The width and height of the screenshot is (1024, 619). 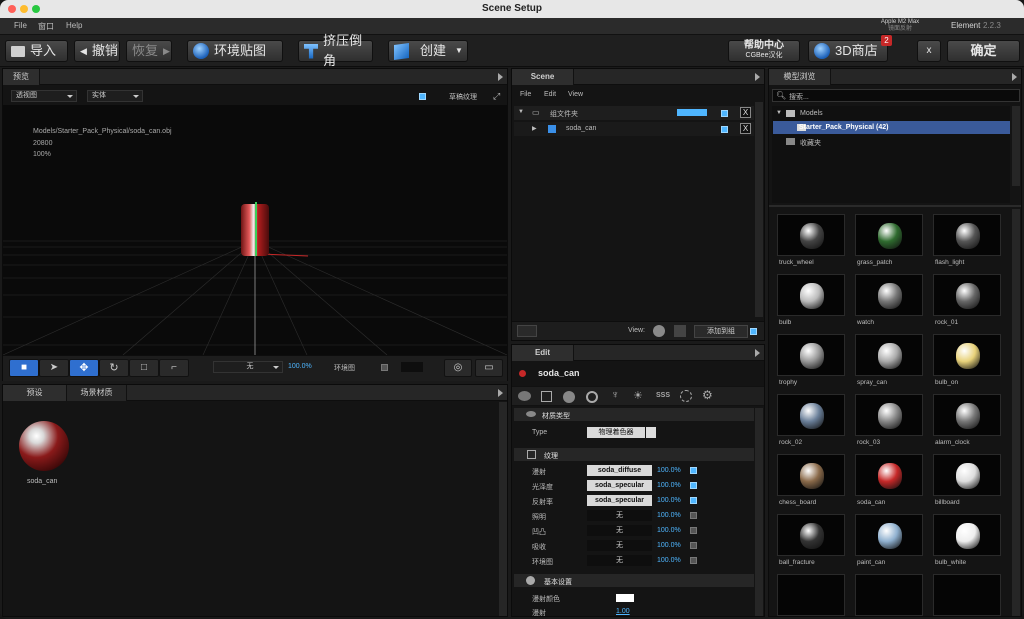 I want to click on scene-menu-view: View, so click(x=575, y=94).